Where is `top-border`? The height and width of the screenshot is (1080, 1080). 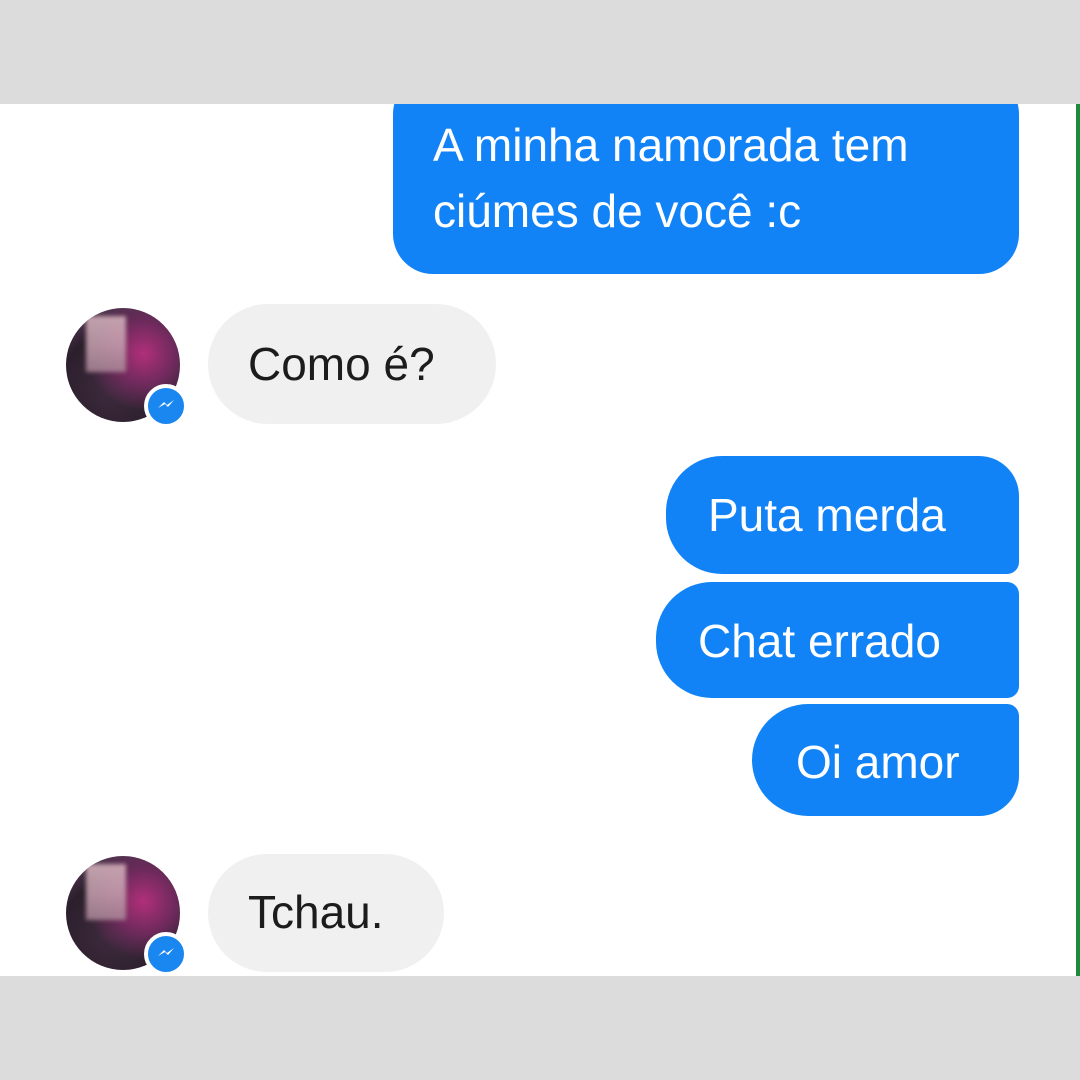 top-border is located at coordinates (540, 52).